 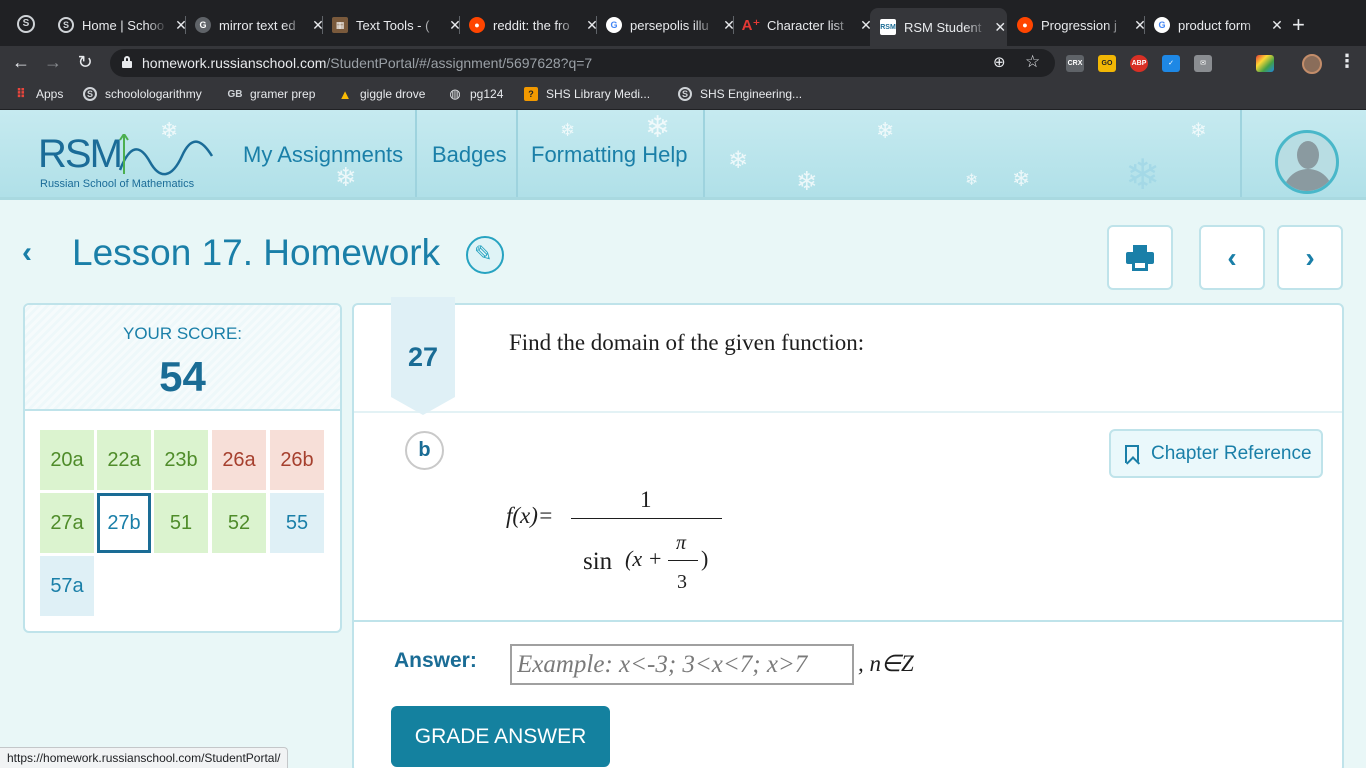 I want to click on browser-tab: G product form ✕, so click(x=1219, y=25).